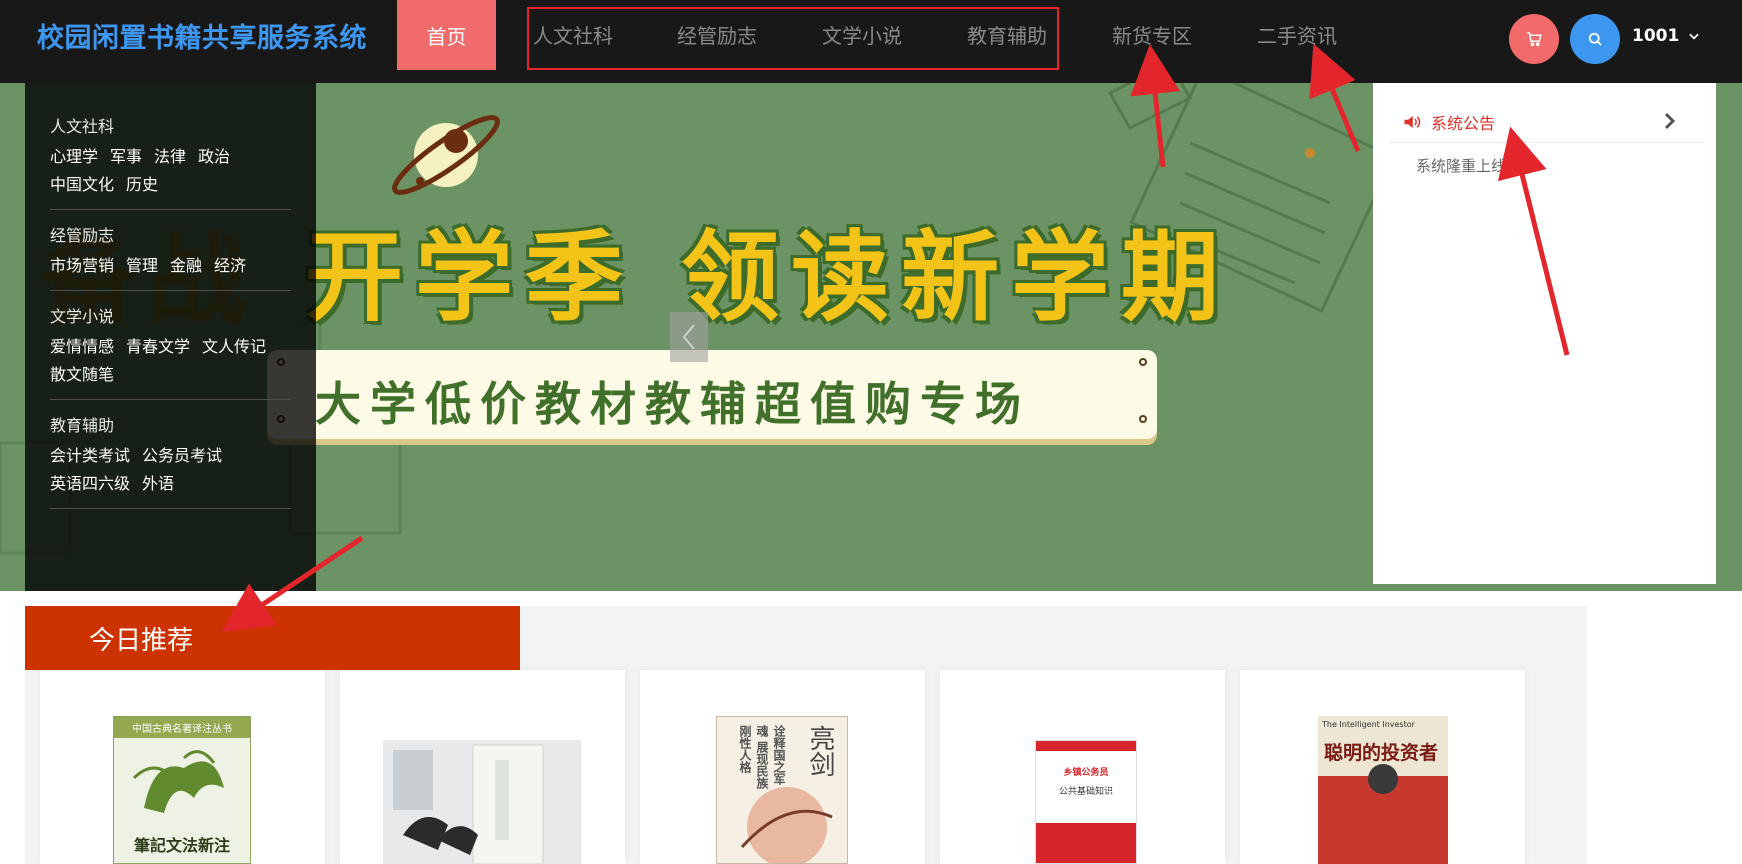  What do you see at coordinates (1670, 121) in the screenshot?
I see `chevron-right-icon` at bounding box center [1670, 121].